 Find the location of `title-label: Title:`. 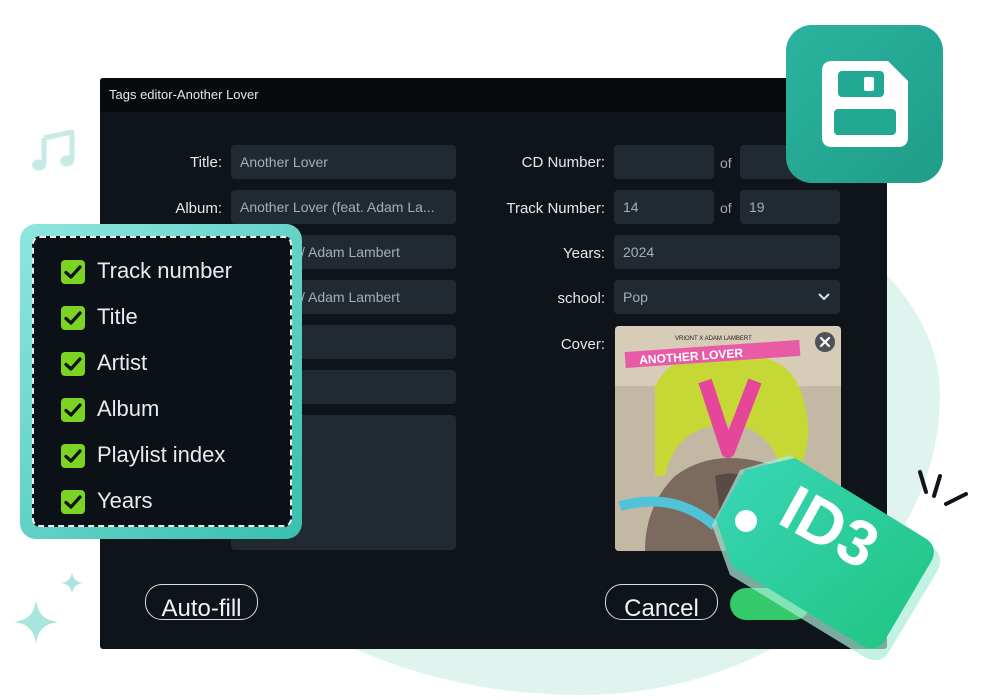

title-label: Title: is located at coordinates (206, 162).